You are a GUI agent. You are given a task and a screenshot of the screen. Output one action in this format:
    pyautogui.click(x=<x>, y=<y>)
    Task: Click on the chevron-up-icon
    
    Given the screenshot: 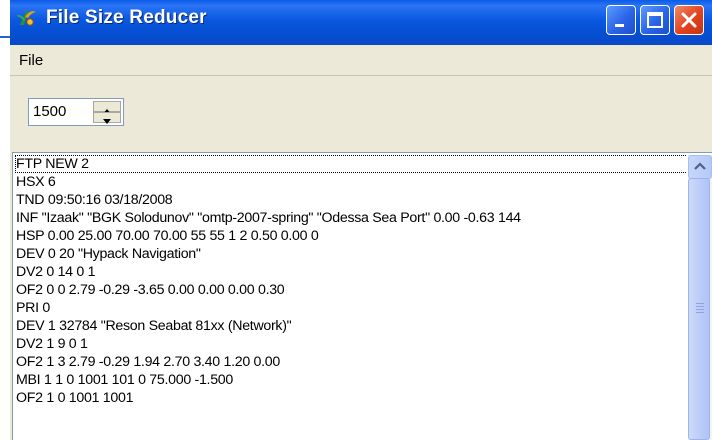 What is the action you would take?
    pyautogui.click(x=700, y=166)
    